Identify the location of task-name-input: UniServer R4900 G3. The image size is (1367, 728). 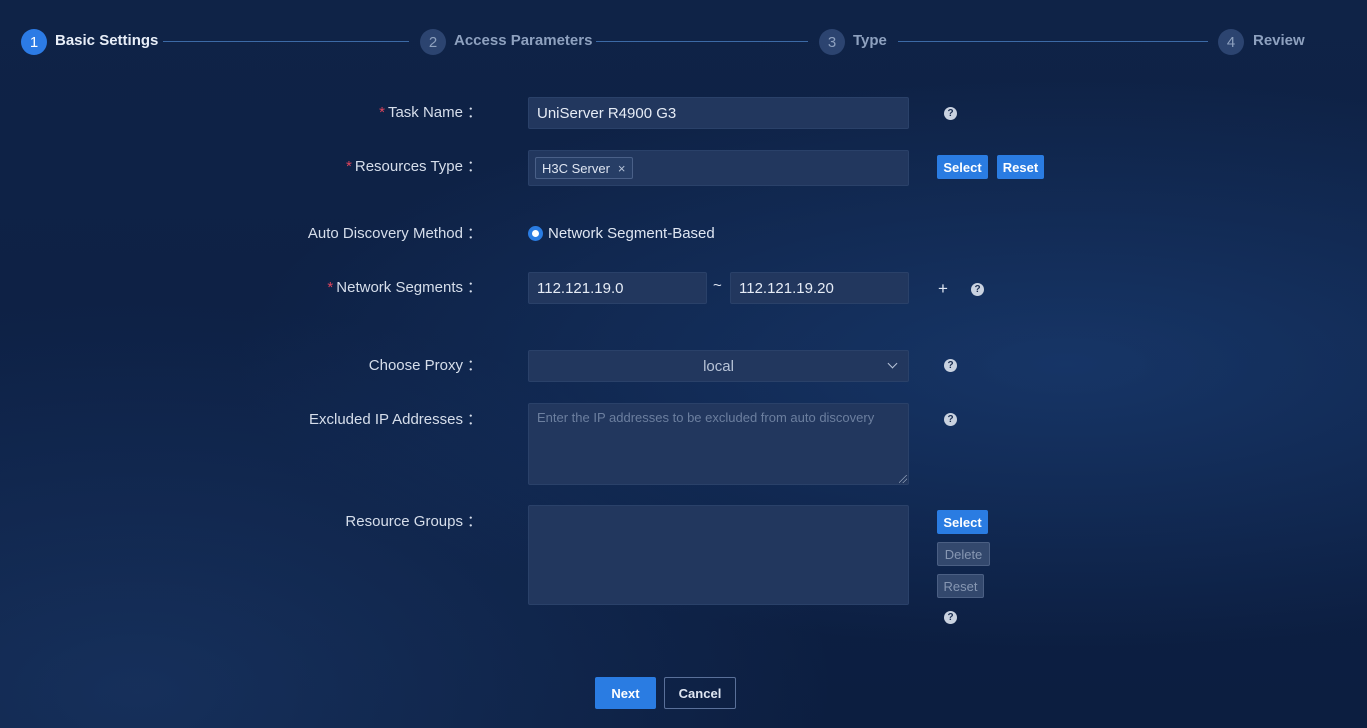
(718, 113).